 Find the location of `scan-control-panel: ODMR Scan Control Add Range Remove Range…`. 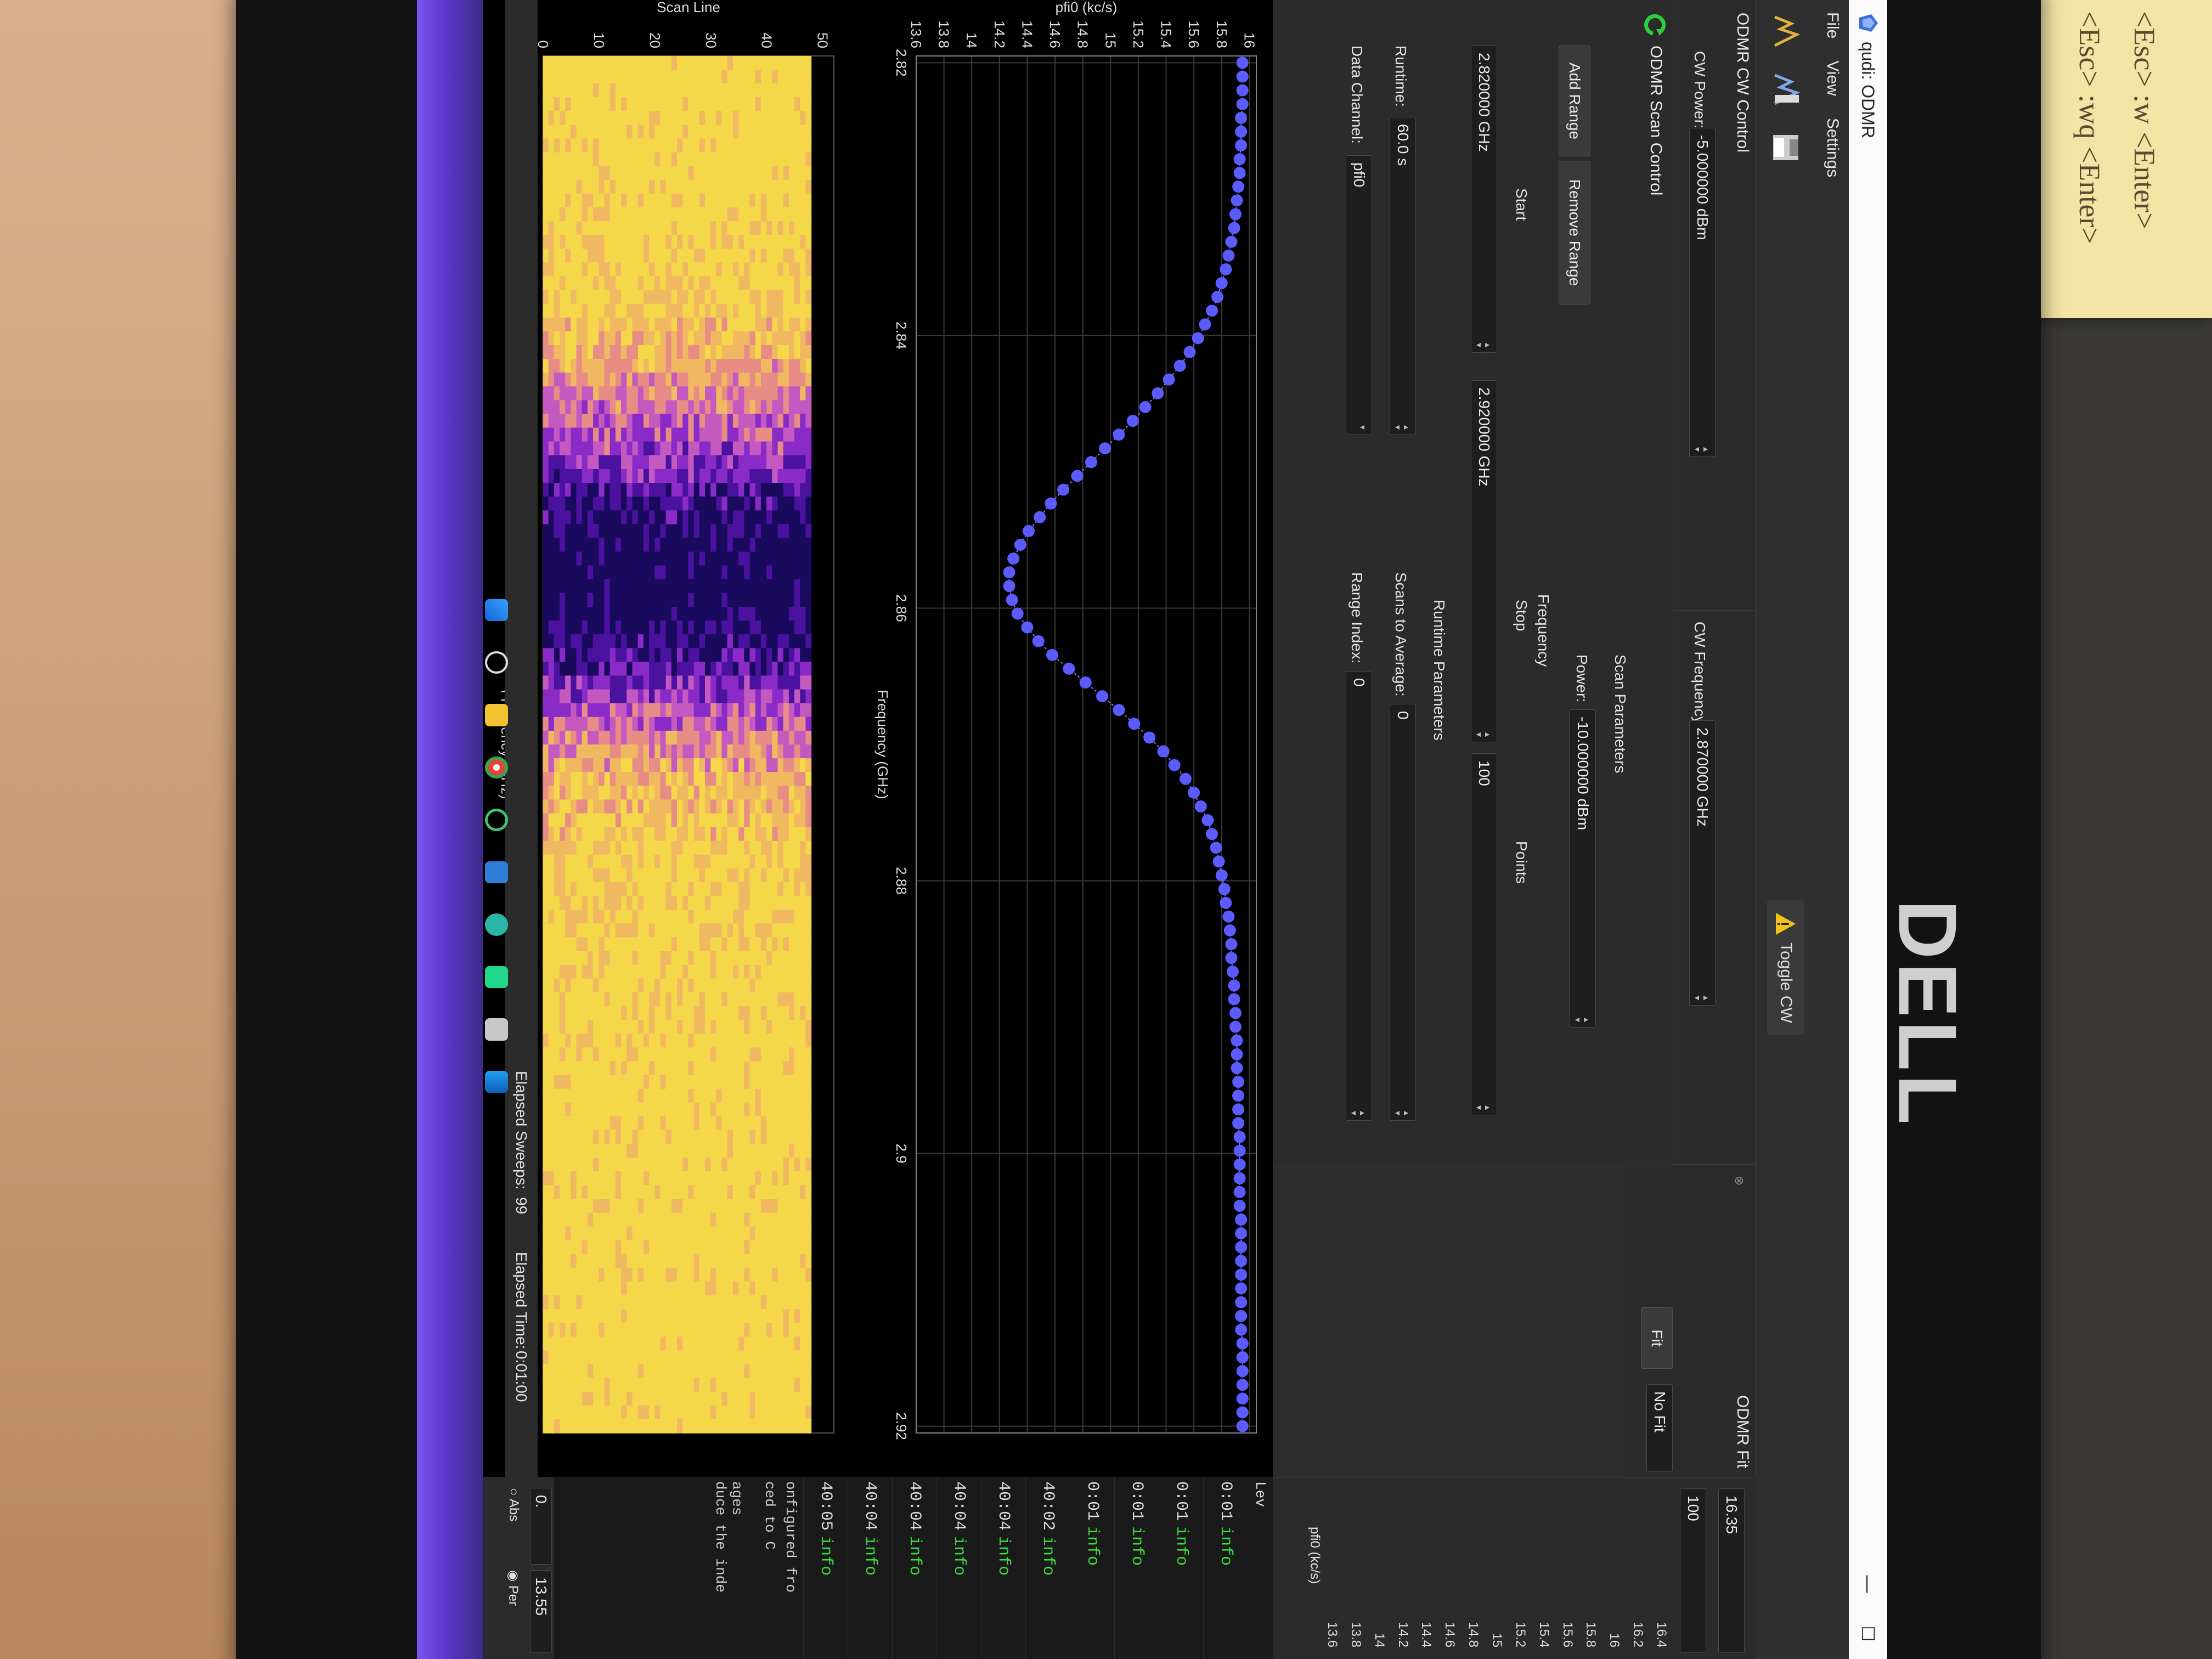

scan-control-panel: ODMR Scan Control Add Range Remove Range… is located at coordinates (1472, 582).